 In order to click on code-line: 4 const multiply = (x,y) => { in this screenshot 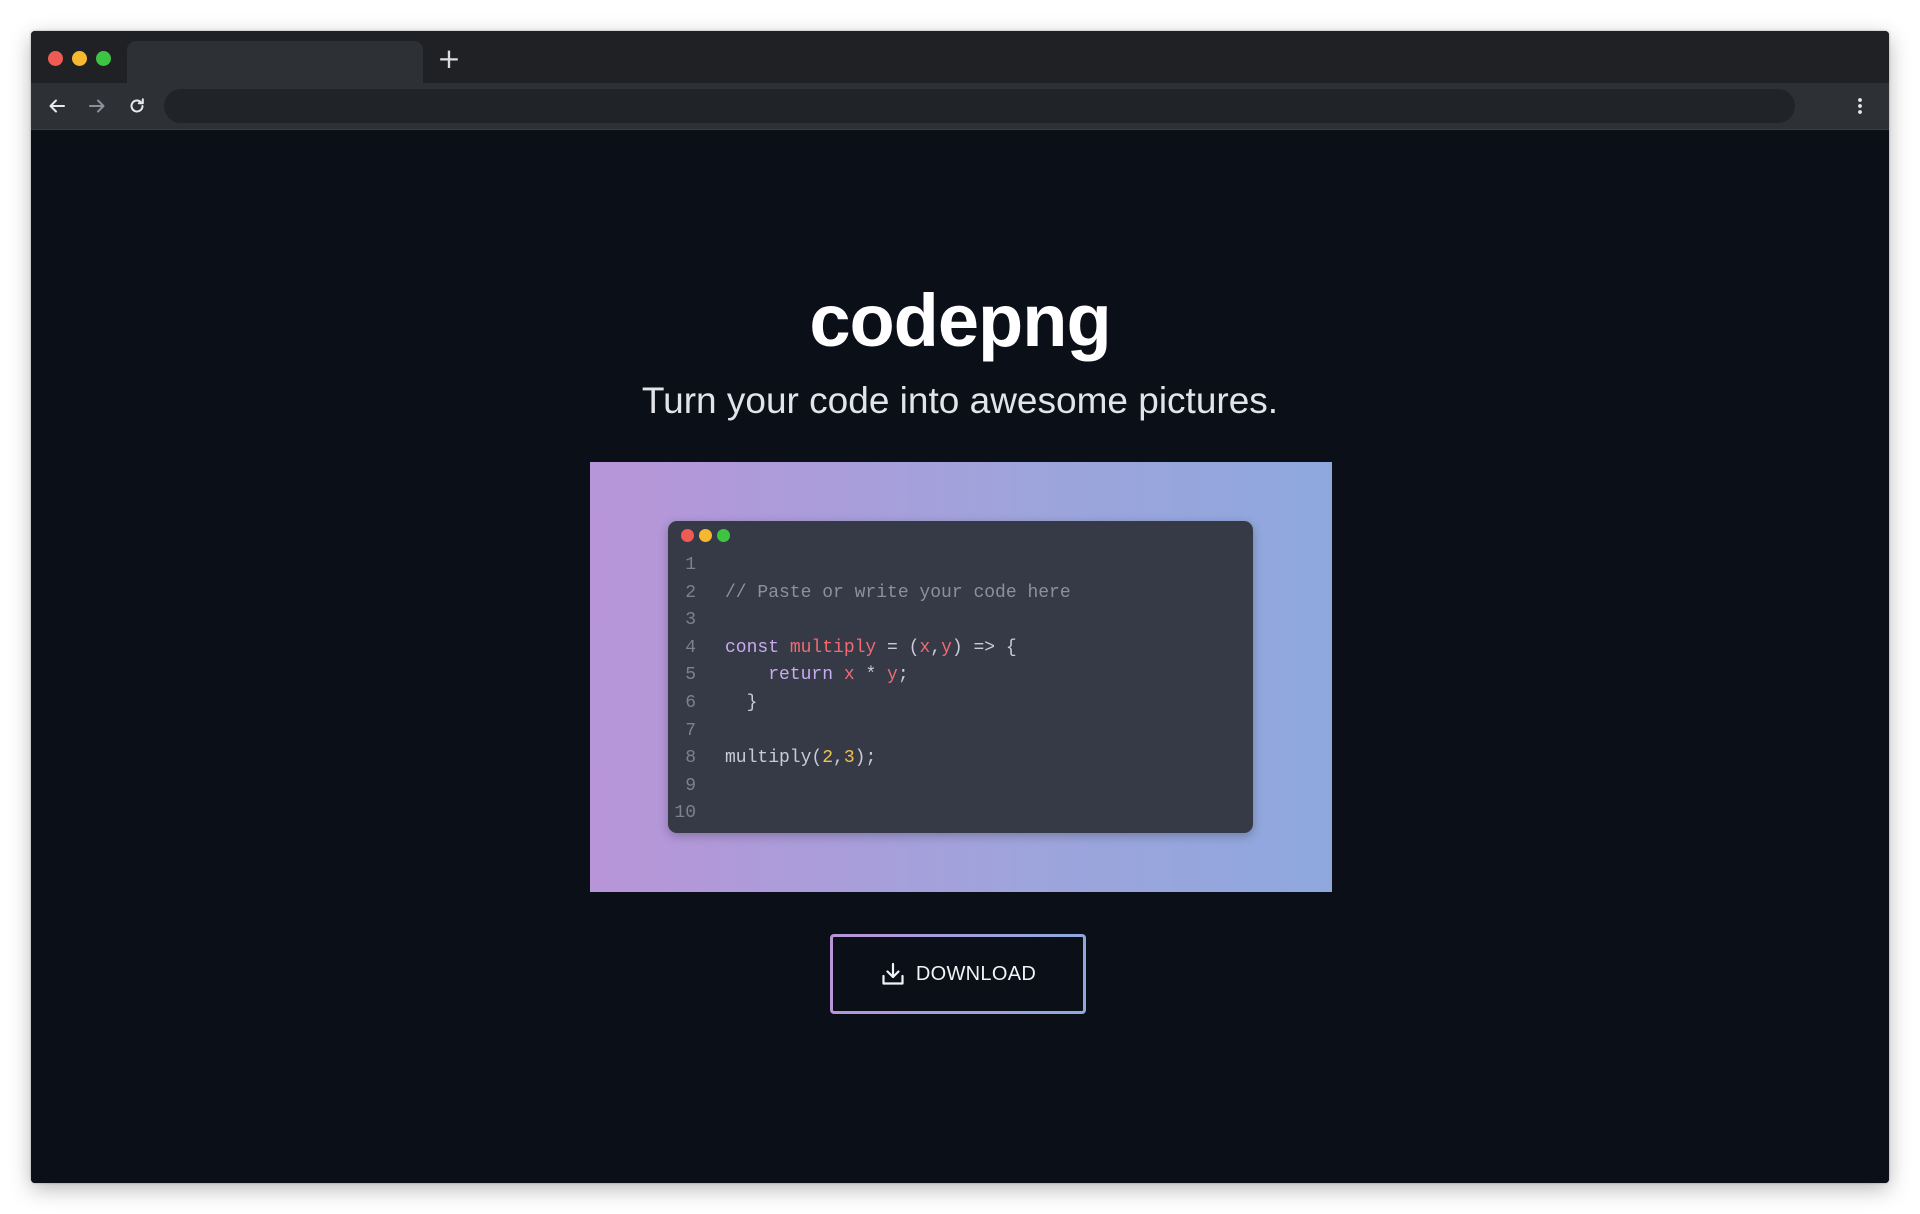, I will do `click(960, 649)`.